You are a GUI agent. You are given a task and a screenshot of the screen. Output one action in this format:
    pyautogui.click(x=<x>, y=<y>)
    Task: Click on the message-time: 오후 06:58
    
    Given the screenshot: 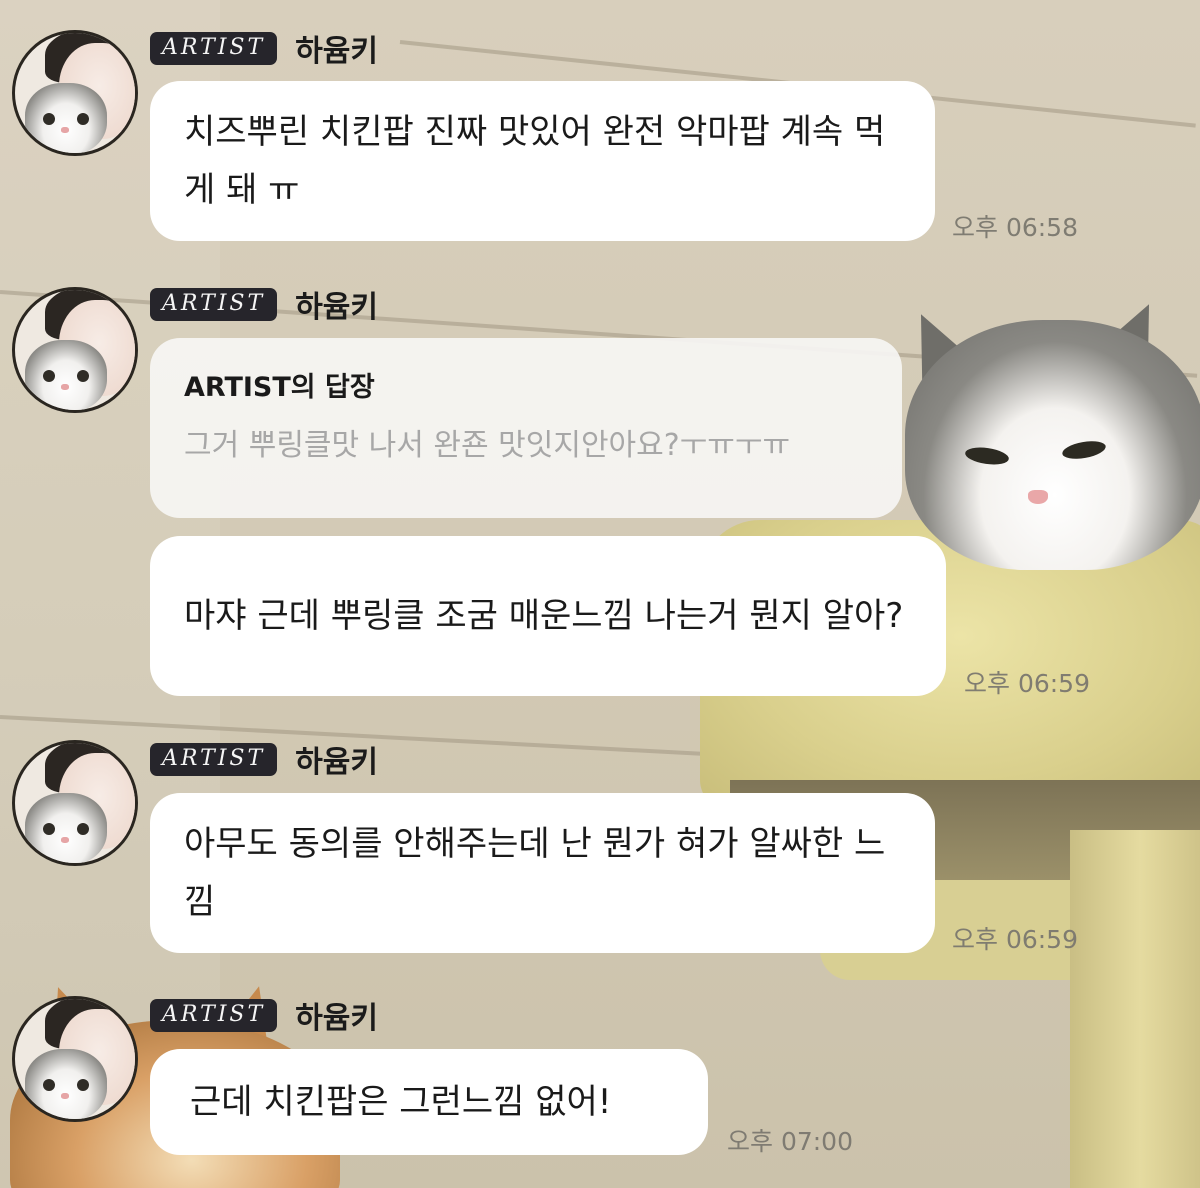 What is the action you would take?
    pyautogui.click(x=1015, y=227)
    